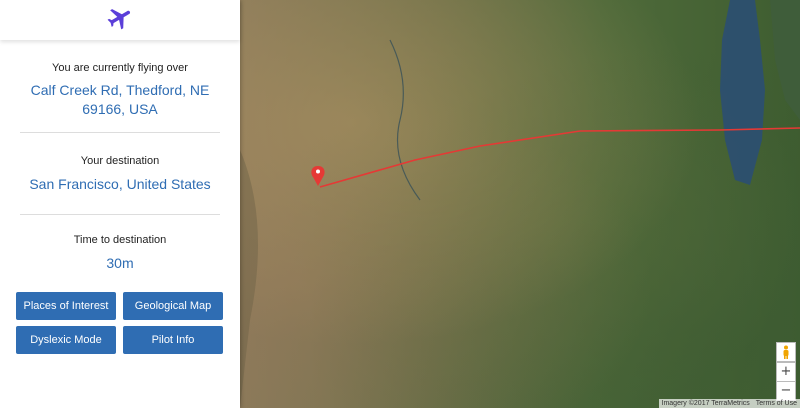 This screenshot has height=408, width=800. Describe the element at coordinates (173, 340) in the screenshot. I see `pilot-info-button: Pilot Info` at that location.